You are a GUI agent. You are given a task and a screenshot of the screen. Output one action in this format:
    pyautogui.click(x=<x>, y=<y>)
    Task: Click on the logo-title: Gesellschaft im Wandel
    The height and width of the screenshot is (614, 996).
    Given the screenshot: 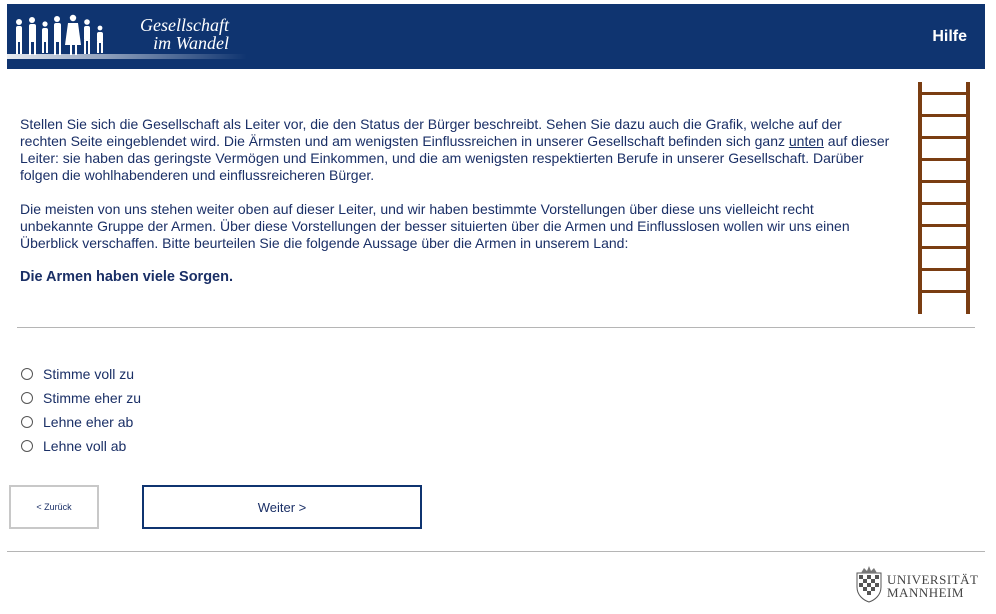 What is the action you would take?
    pyautogui.click(x=173, y=34)
    